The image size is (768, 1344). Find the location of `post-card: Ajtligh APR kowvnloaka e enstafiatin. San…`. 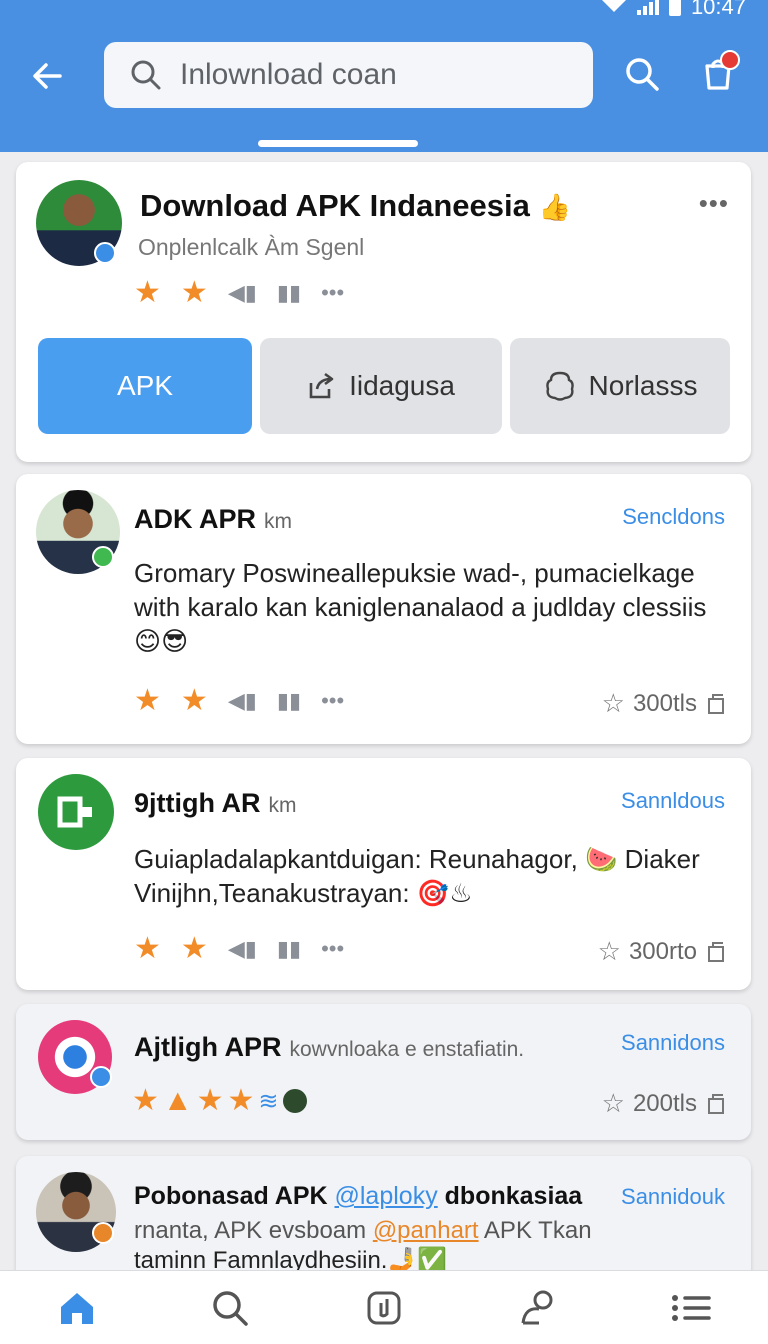

post-card: Ajtligh APR kowvnloaka e enstafiatin. San… is located at coordinates (383, 1072).